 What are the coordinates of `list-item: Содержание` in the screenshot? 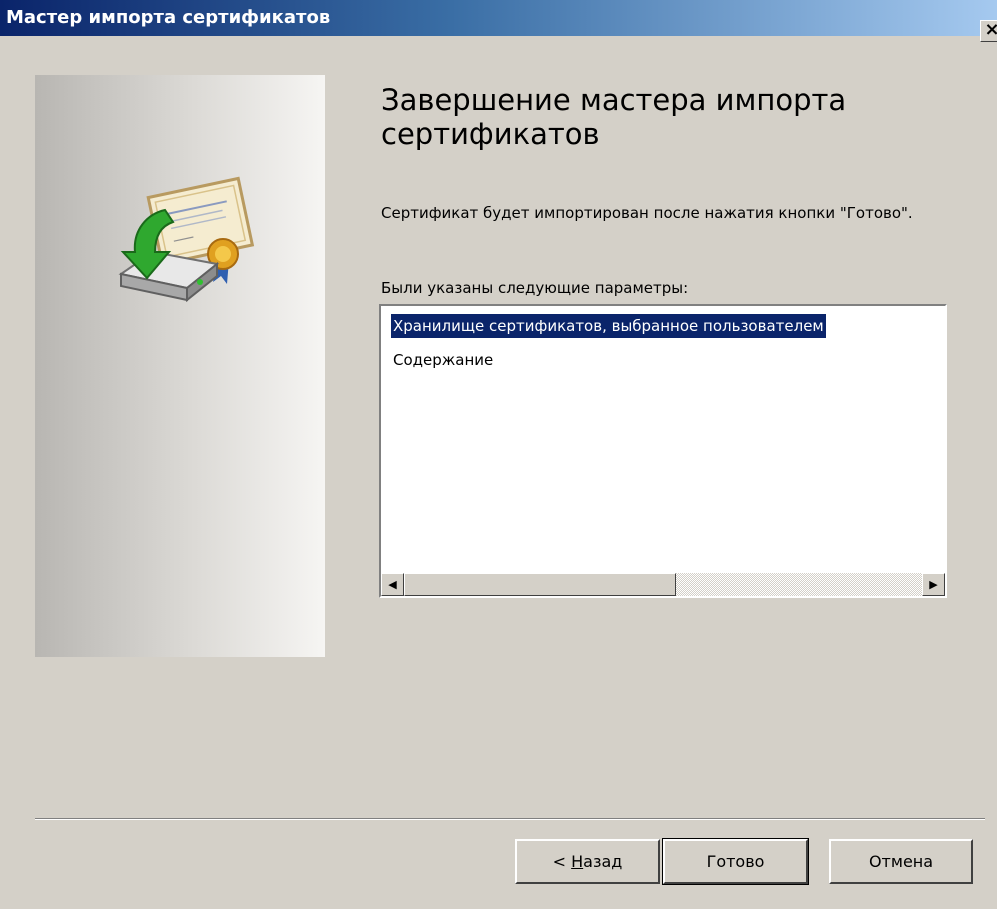 It's located at (443, 360).